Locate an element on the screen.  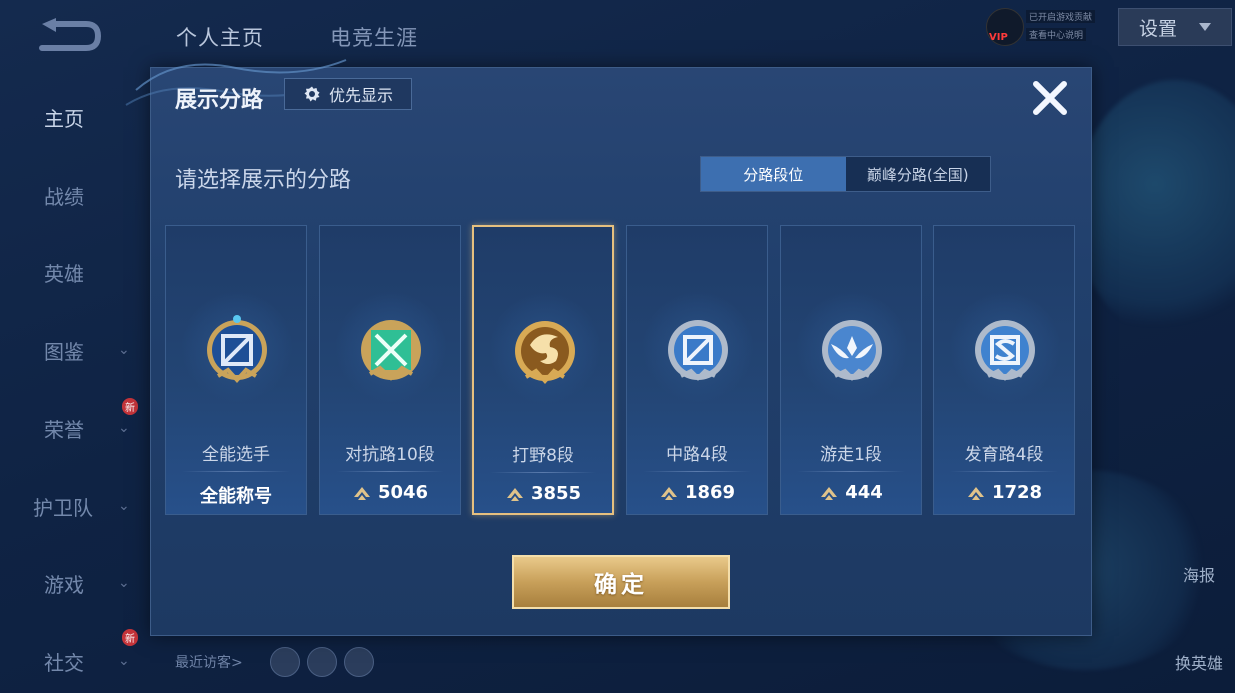
priority-display-button: 优先显示 is located at coordinates (348, 94).